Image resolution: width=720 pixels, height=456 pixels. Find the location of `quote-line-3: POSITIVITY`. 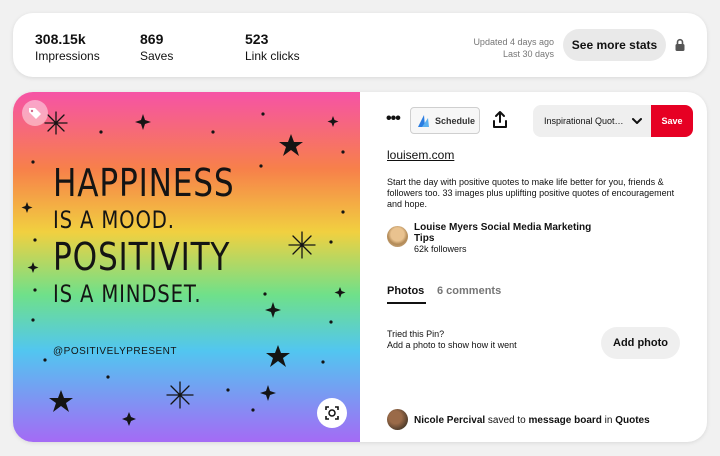

quote-line-3: POSITIVITY is located at coordinates (142, 257).